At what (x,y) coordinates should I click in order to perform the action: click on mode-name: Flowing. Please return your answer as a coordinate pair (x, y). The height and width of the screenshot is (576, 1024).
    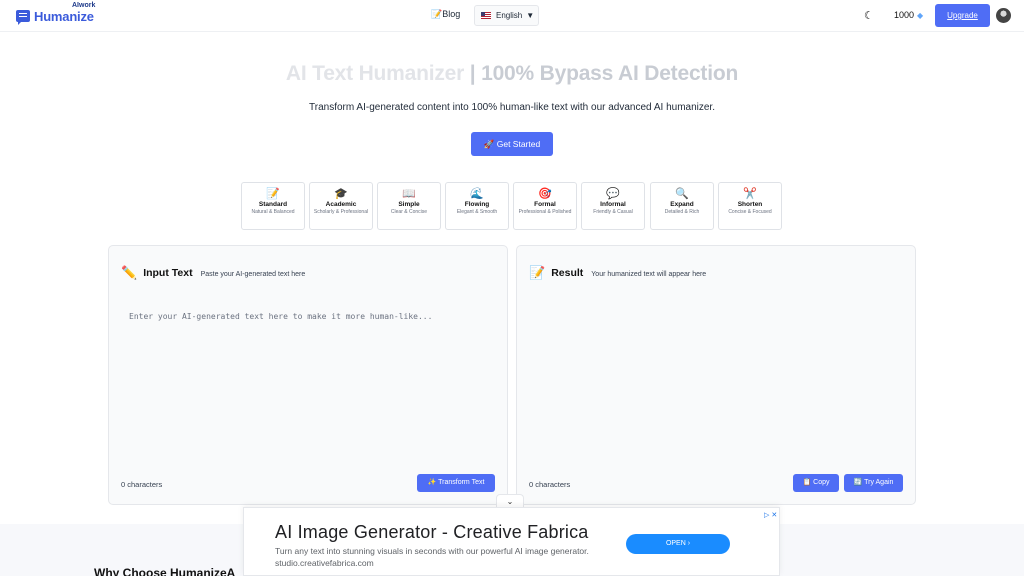
    Looking at the image, I should click on (477, 204).